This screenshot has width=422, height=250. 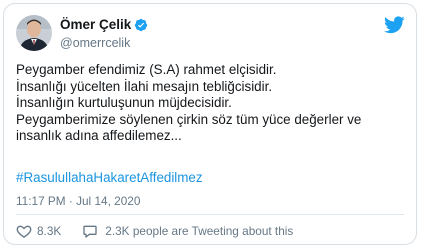 I want to click on author-name-row: Ömer Çelik, so click(x=104, y=25).